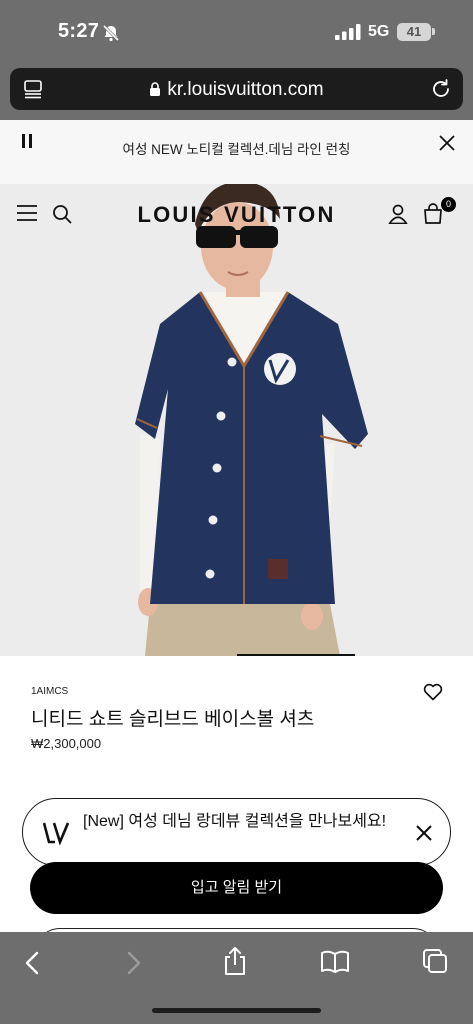 This screenshot has height=1024, width=473. Describe the element at coordinates (173, 719) in the screenshot. I see `product-name: 니티드 쇼트 슬리브드 베이스볼 셔츠` at that location.